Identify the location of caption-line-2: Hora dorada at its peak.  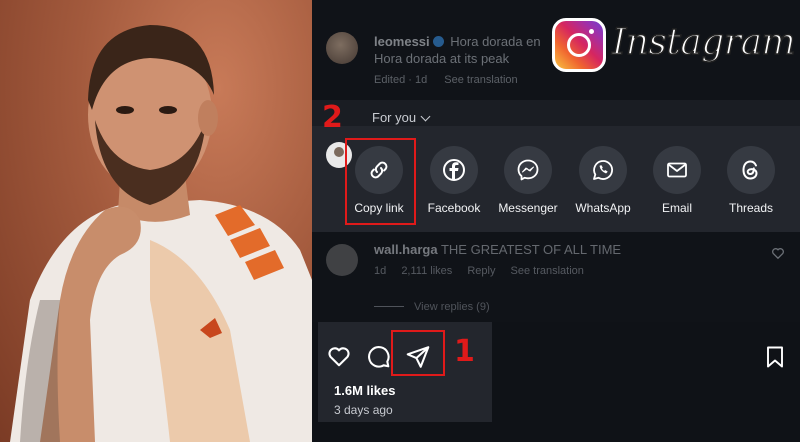
(442, 58).